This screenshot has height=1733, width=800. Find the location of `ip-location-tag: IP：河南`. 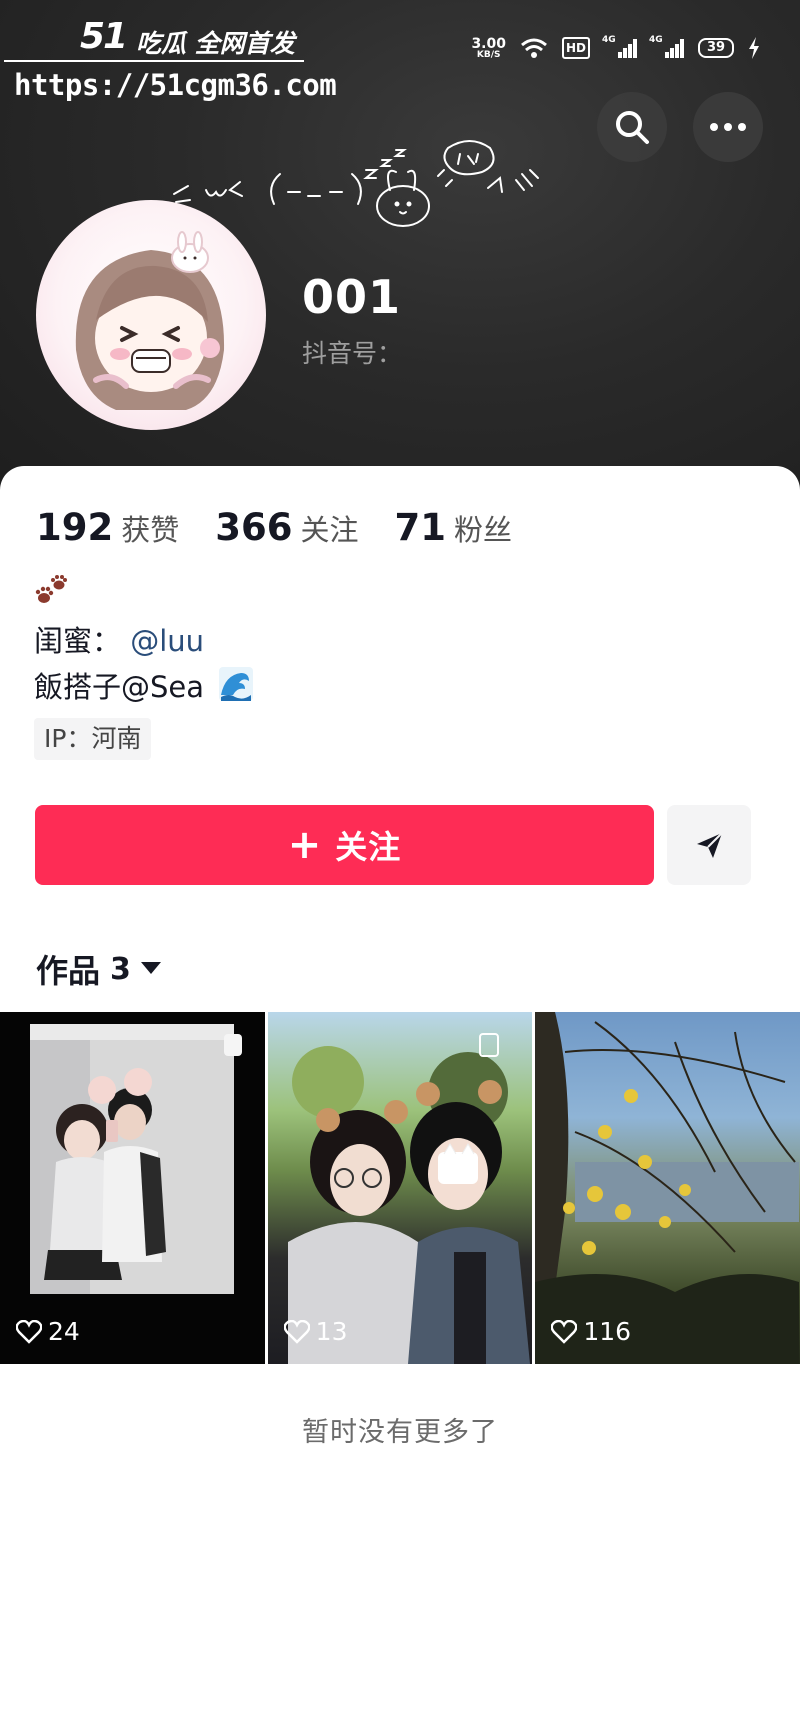

ip-location-tag: IP：河南 is located at coordinates (93, 739).